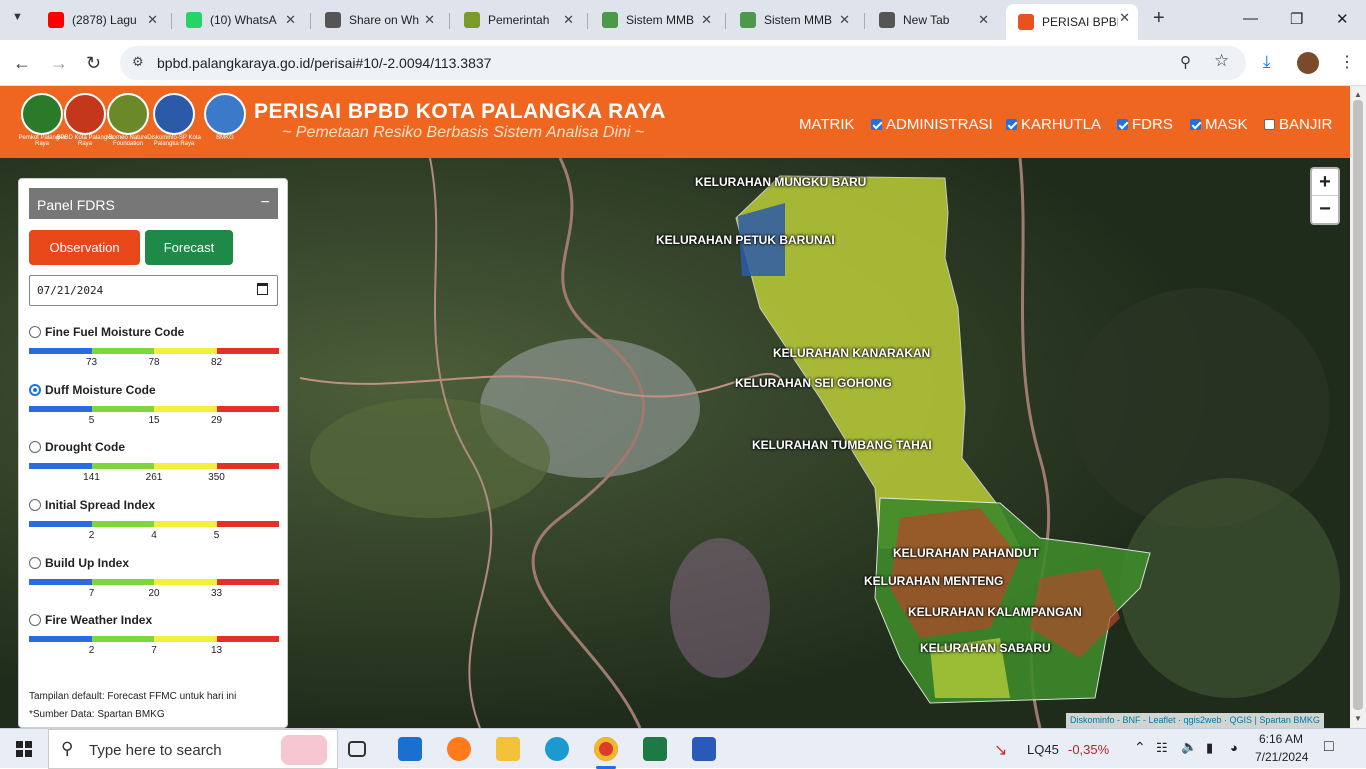 This screenshot has height=769, width=1366. What do you see at coordinates (1221, 61) in the screenshot?
I see `bookmark-star-icon: ☆` at bounding box center [1221, 61].